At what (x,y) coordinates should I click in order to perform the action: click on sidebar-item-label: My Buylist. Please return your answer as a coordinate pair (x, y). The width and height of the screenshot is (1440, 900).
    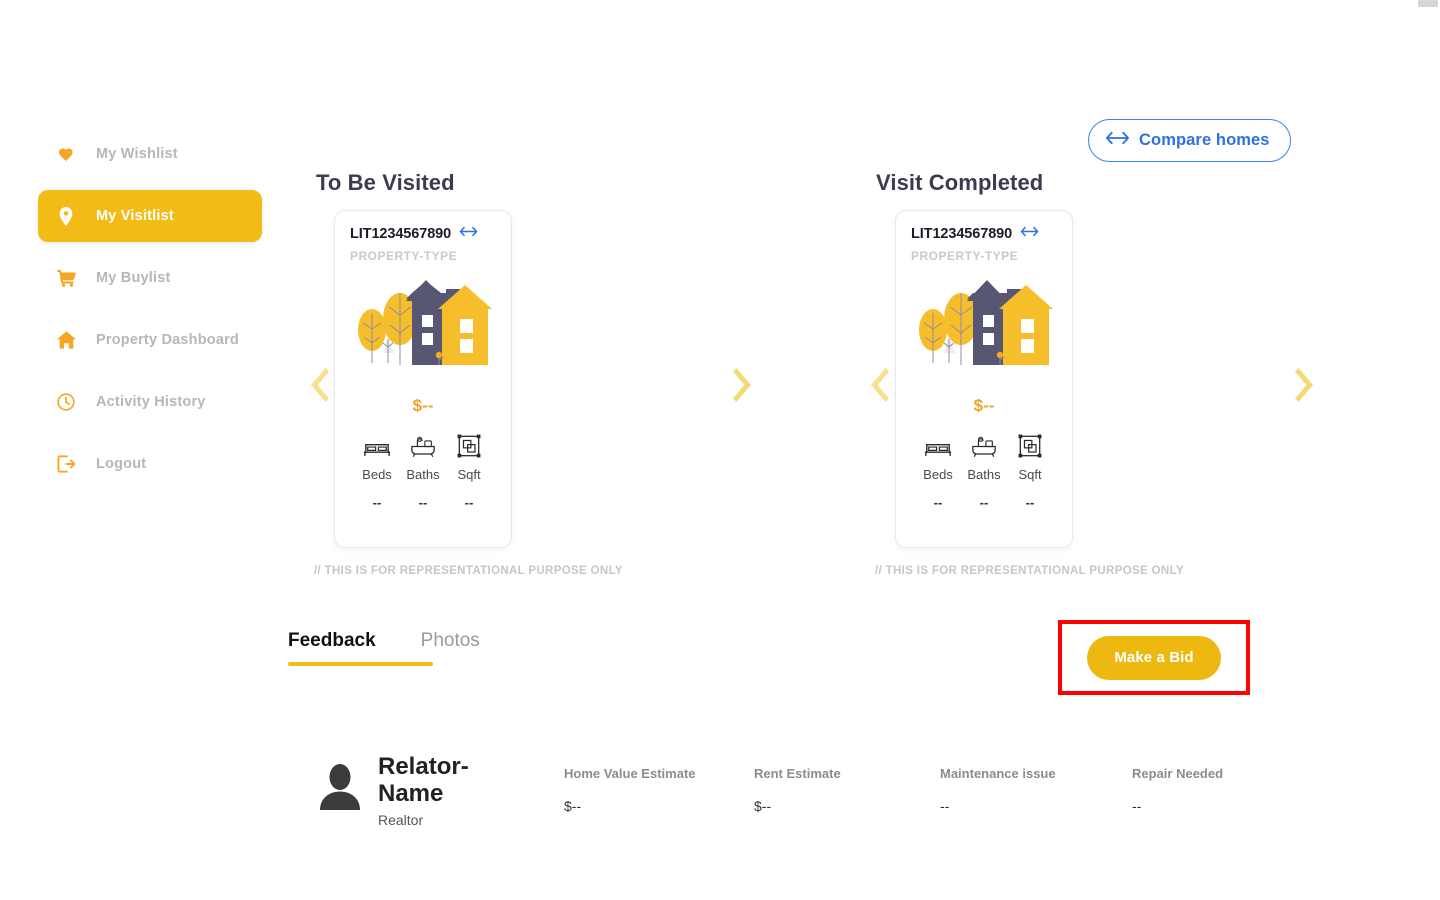
    Looking at the image, I should click on (133, 278).